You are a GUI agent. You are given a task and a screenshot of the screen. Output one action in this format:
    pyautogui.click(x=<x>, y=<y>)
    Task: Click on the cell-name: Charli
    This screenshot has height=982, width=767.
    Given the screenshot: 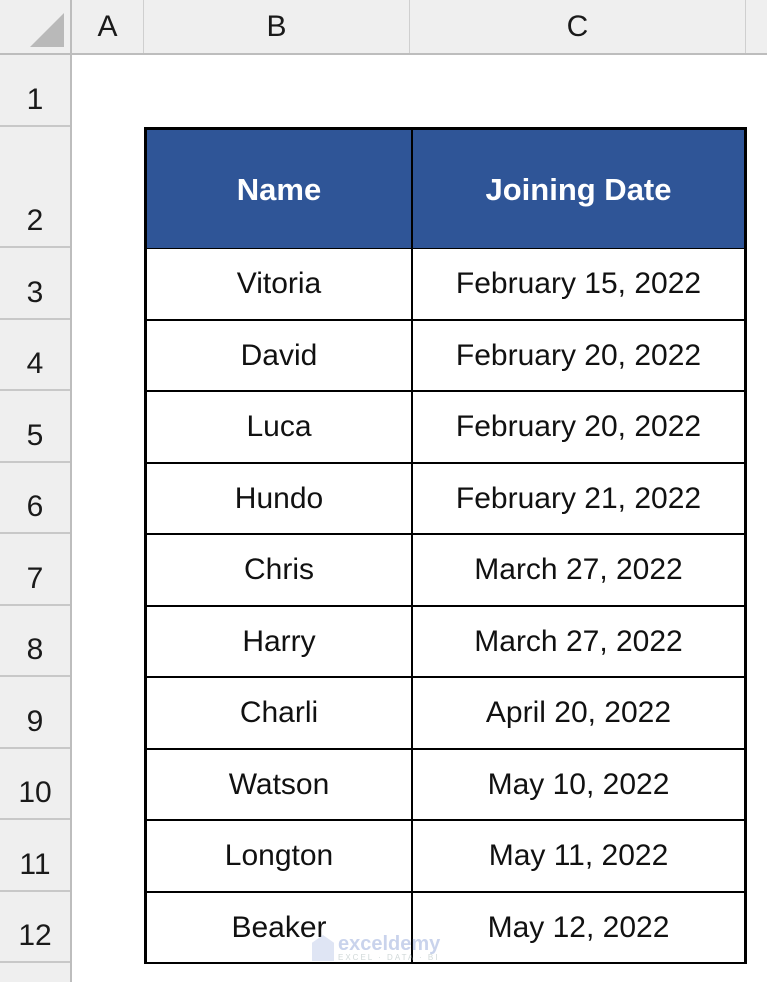 What is the action you would take?
    pyautogui.click(x=279, y=713)
    